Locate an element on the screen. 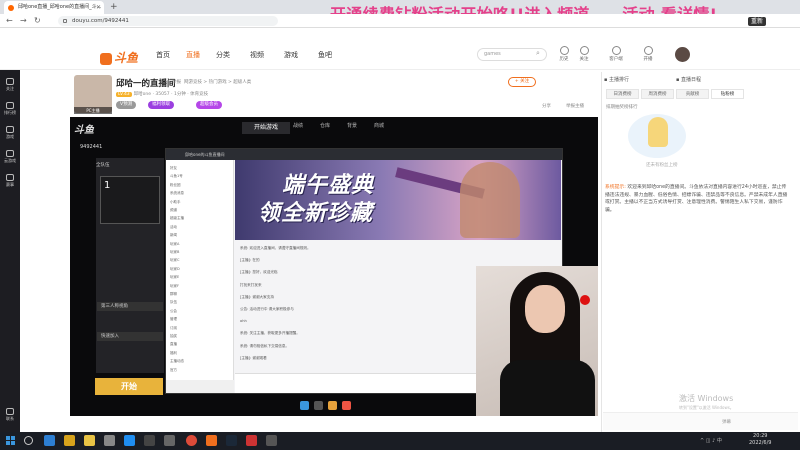  reload-icon: ↻ is located at coordinates (37, 21).